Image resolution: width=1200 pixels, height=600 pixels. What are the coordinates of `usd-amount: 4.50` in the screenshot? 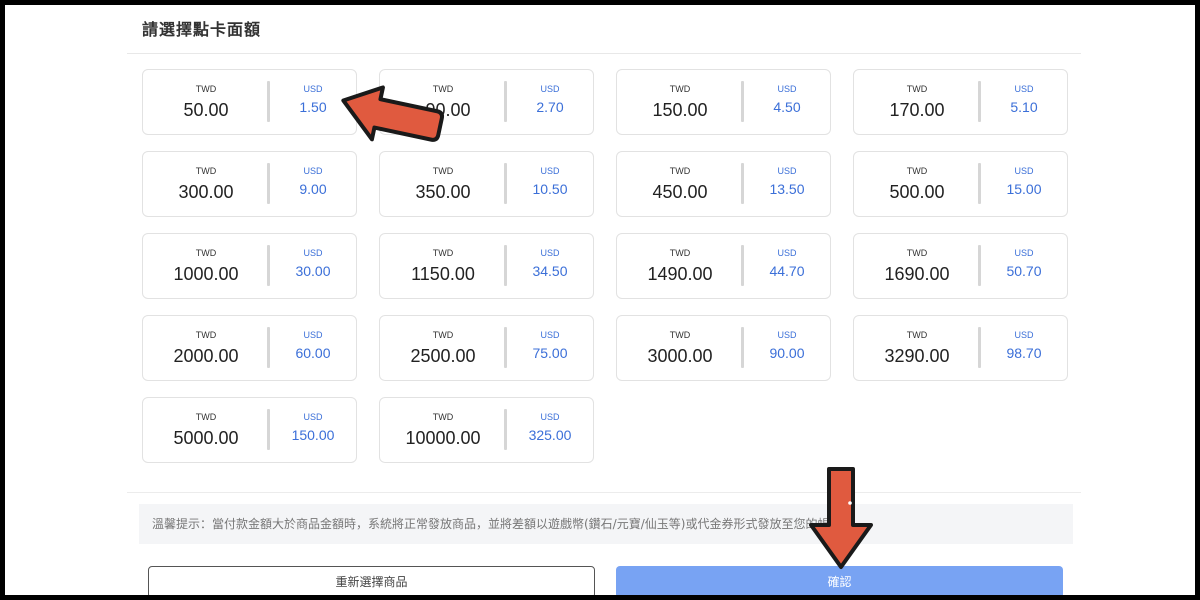 It's located at (787, 107).